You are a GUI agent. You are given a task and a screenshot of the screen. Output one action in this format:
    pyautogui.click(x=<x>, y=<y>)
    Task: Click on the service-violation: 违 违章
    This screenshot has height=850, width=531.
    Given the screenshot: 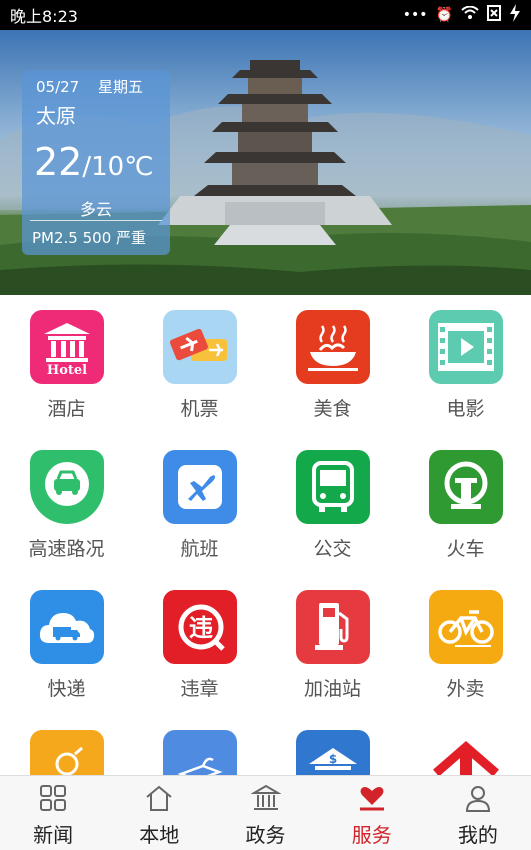 What is the action you would take?
    pyautogui.click(x=199, y=645)
    